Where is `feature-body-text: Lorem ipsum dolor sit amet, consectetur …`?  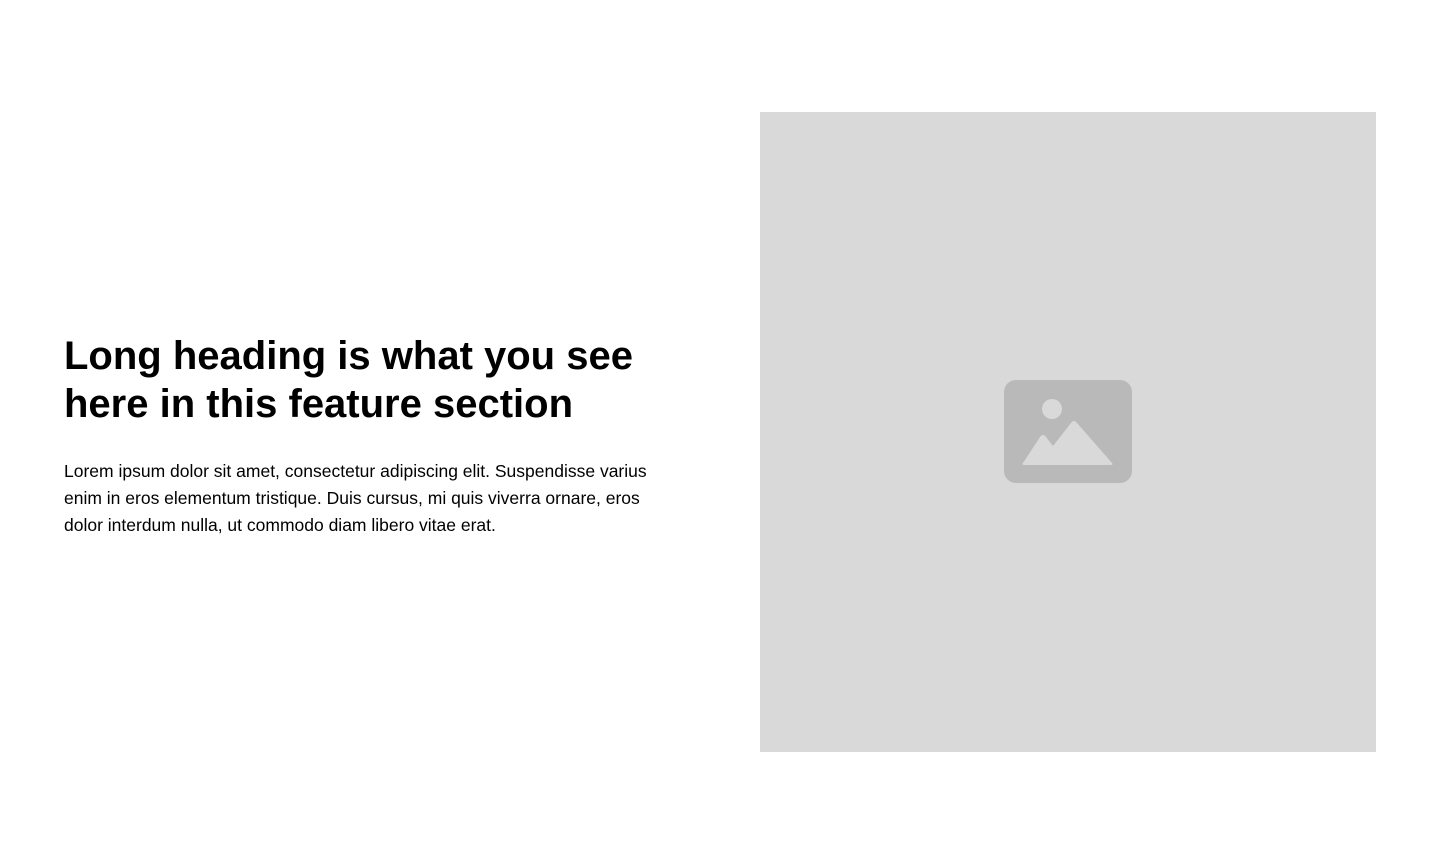 feature-body-text: Lorem ipsum dolor sit amet, consectetur … is located at coordinates (355, 498).